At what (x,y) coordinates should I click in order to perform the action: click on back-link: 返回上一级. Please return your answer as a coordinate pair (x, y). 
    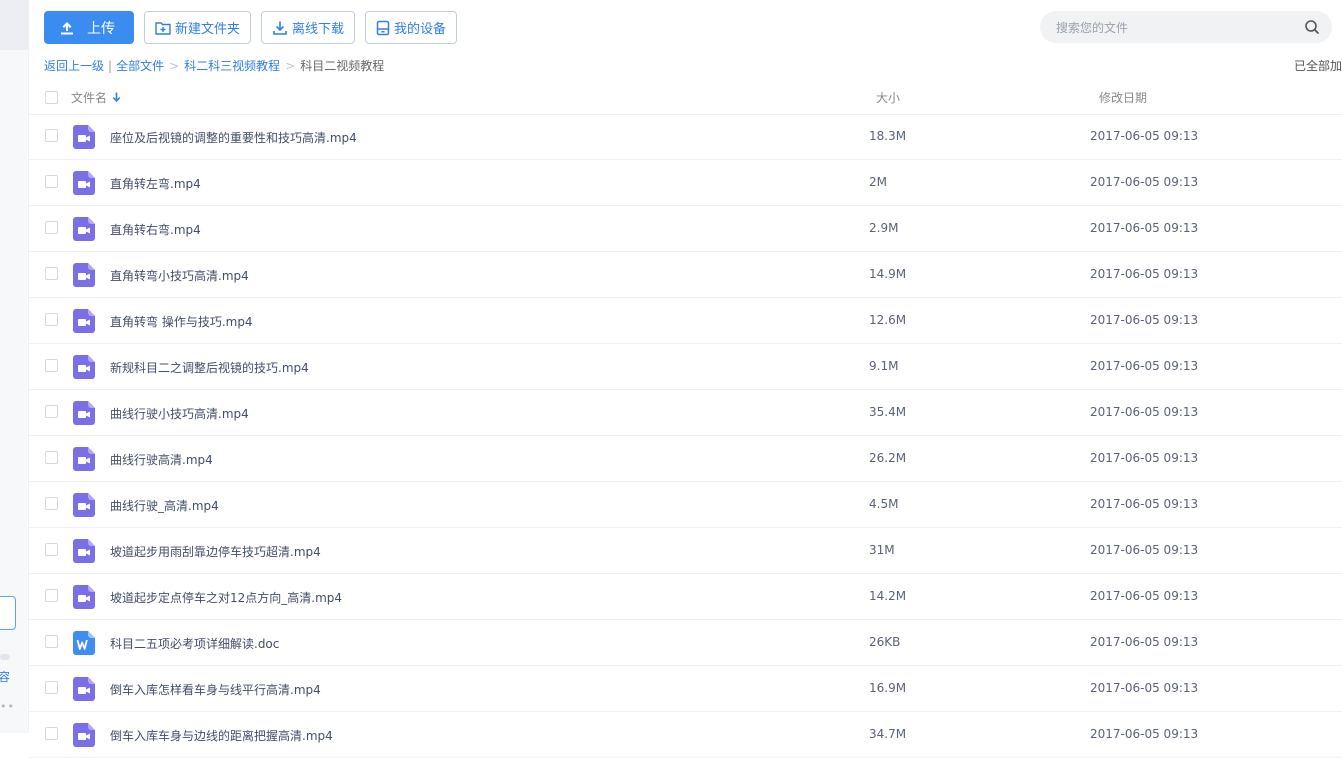
    Looking at the image, I should click on (74, 65).